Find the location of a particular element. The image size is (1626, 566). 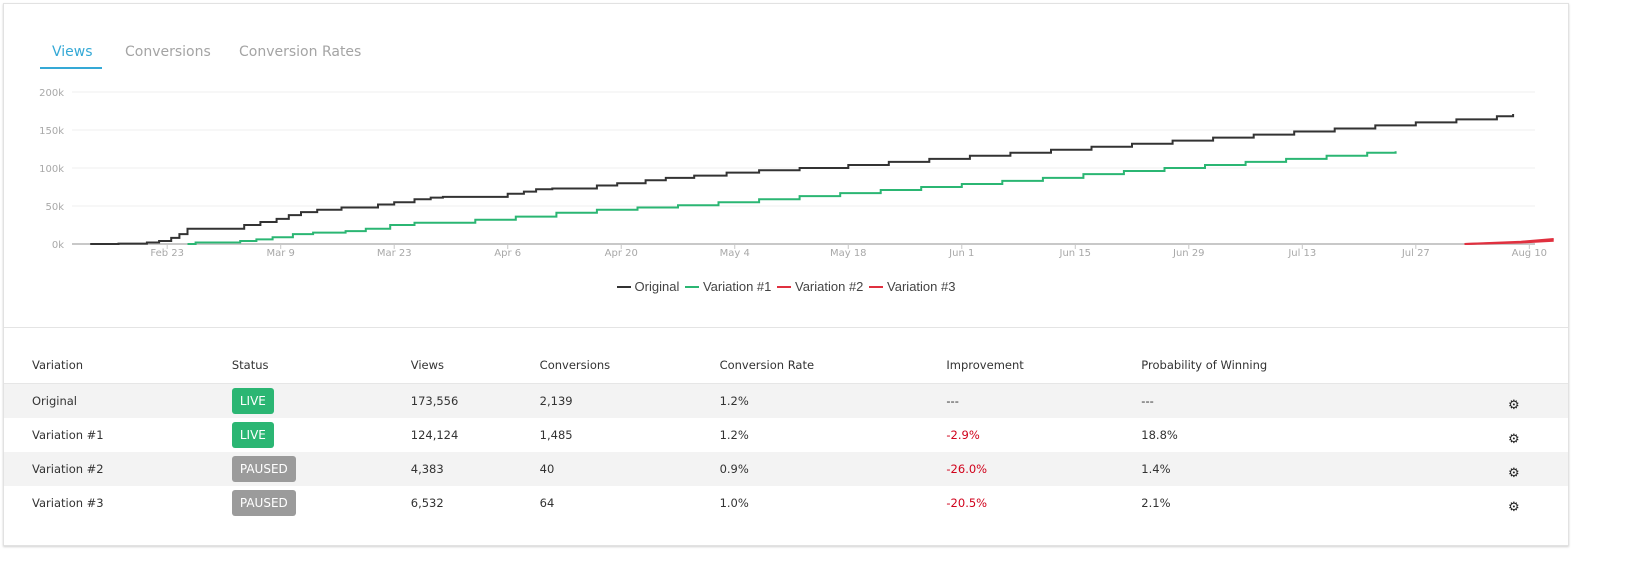

x-tick-label: May 18 is located at coordinates (848, 253).